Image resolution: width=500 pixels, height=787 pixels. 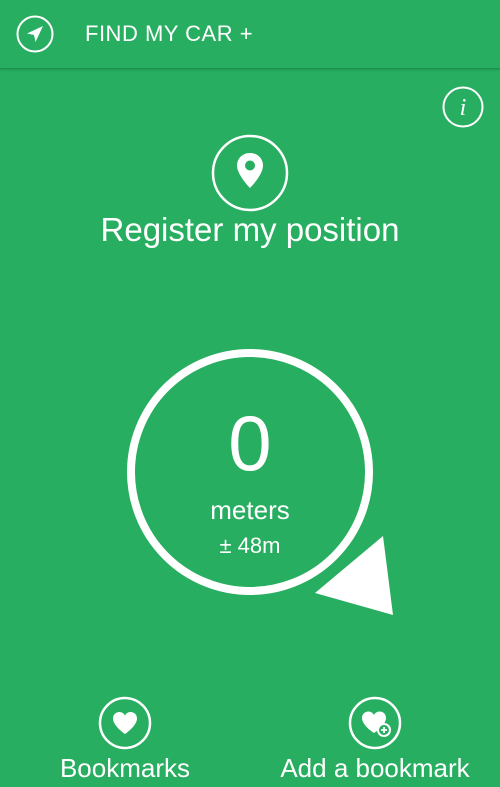 What do you see at coordinates (250, 510) in the screenshot?
I see `distance-unit: meters` at bounding box center [250, 510].